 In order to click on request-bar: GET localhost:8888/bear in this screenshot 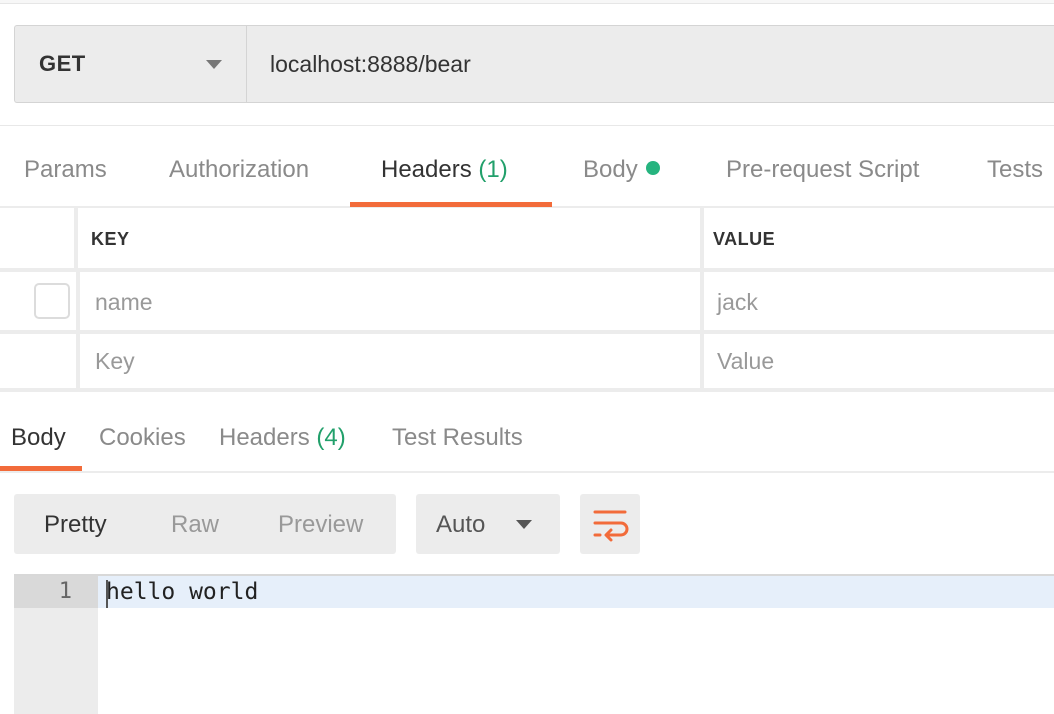, I will do `click(534, 64)`.